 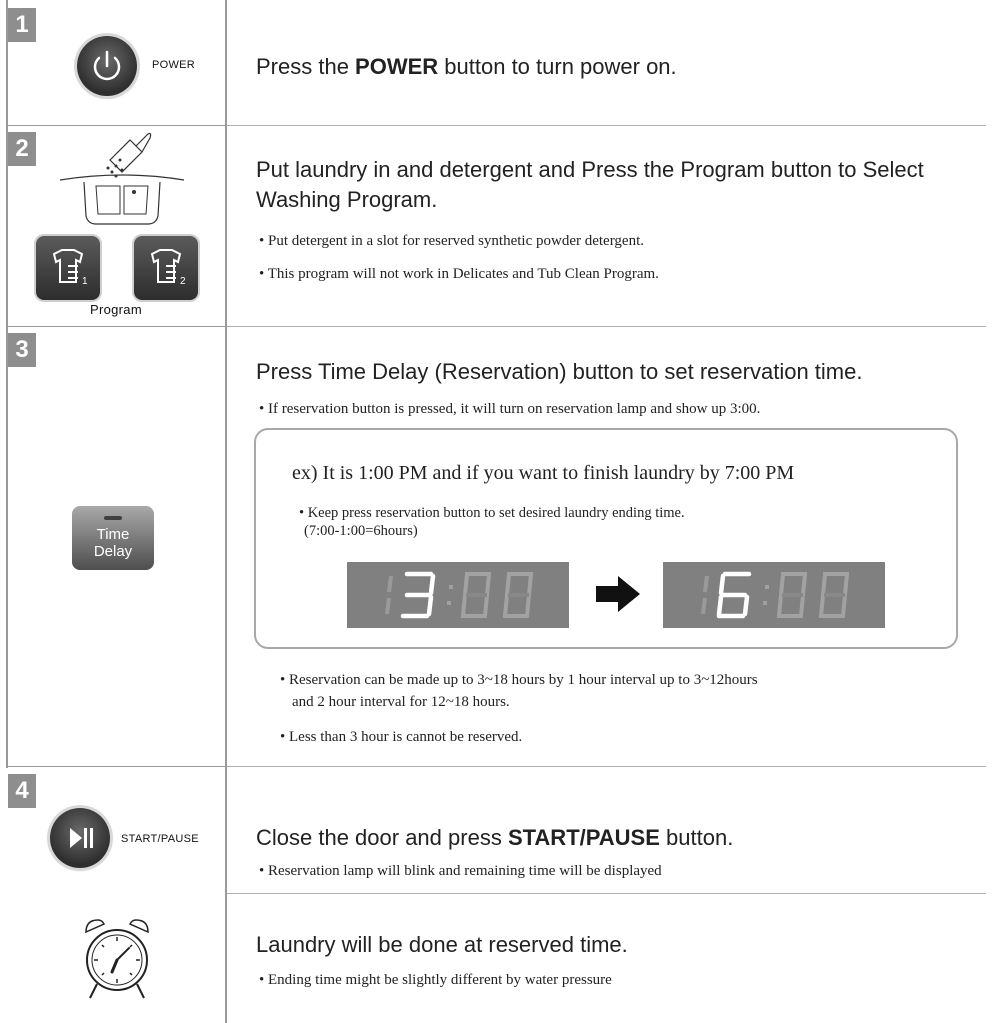 I want to click on alarm-clock-icon, so click(x=117, y=959).